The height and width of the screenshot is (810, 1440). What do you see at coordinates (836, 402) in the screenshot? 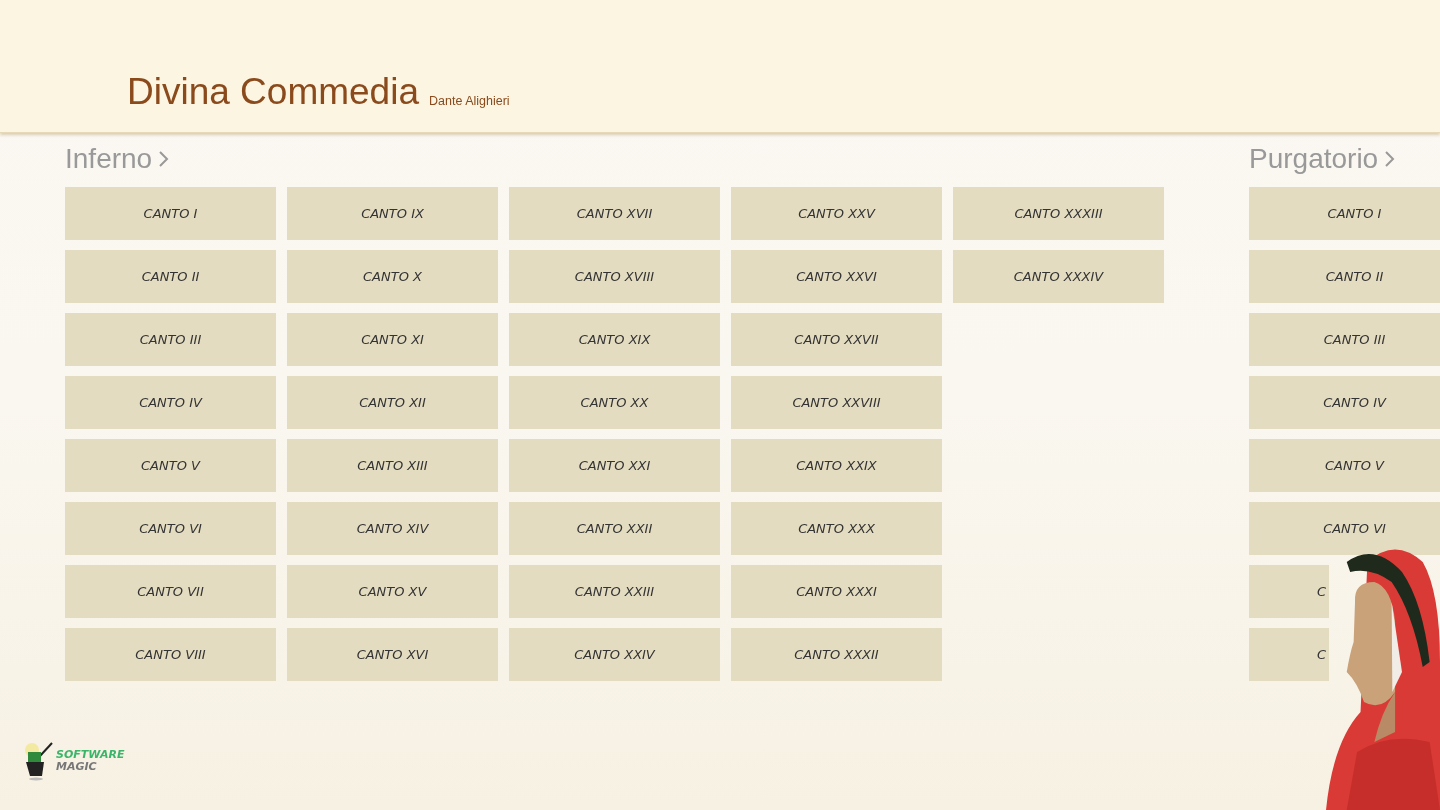
I see `canto-tile: CANTO XXVIII` at bounding box center [836, 402].